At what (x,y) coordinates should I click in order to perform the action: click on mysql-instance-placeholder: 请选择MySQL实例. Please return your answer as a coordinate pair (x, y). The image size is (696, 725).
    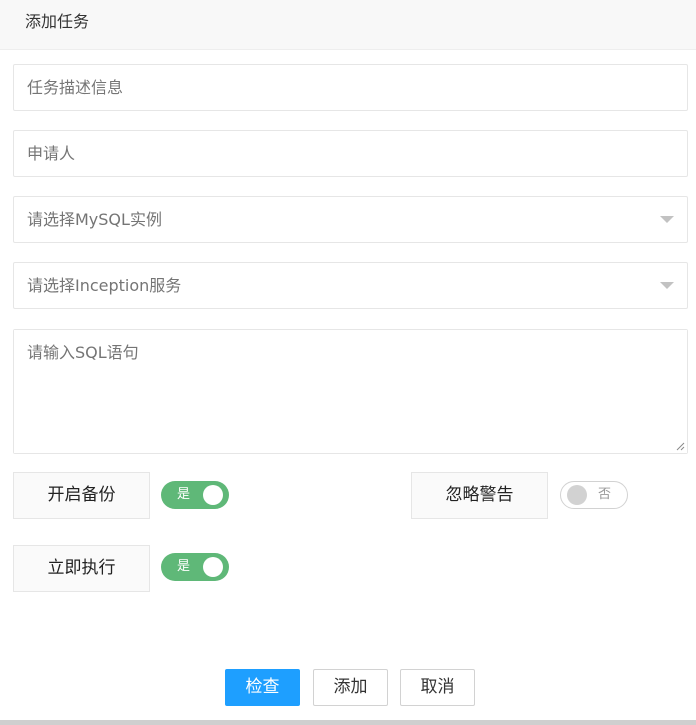
    Looking at the image, I should click on (94, 219).